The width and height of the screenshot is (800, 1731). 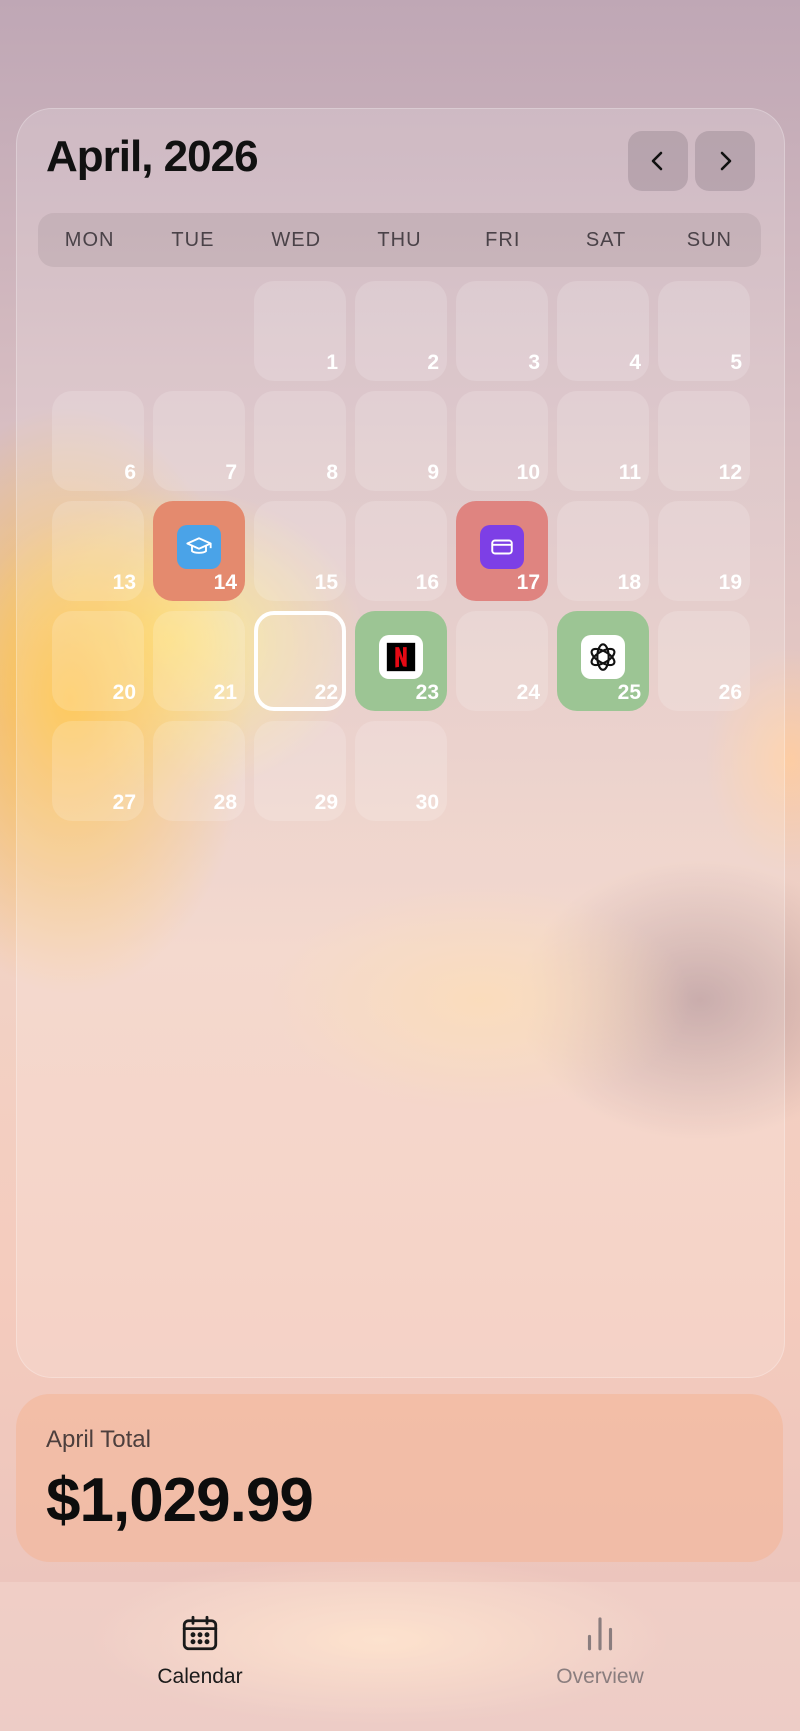 I want to click on credit-card-icon, so click(x=502, y=547).